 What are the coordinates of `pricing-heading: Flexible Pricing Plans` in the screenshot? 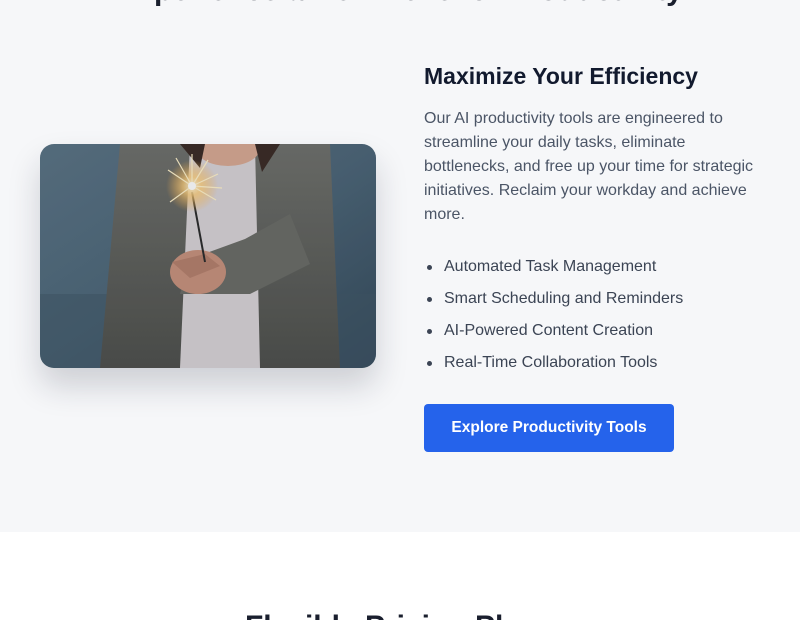 It's located at (400, 615).